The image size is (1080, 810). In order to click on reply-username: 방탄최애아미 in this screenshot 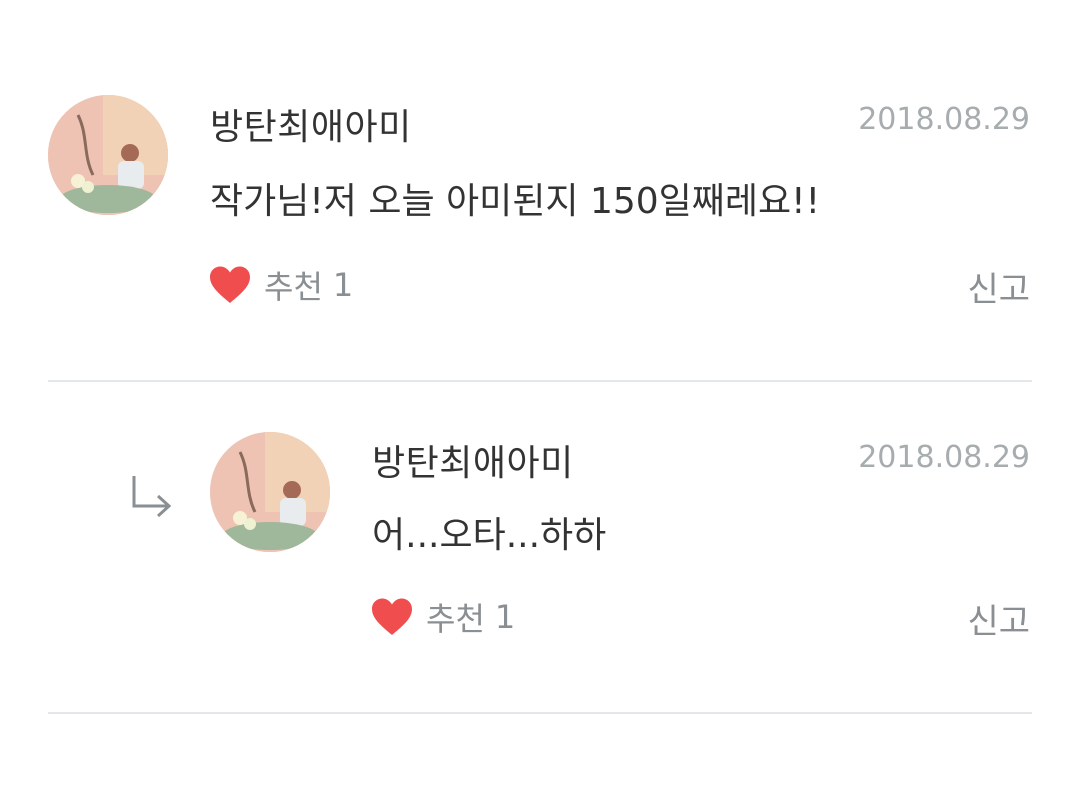, I will do `click(473, 463)`.